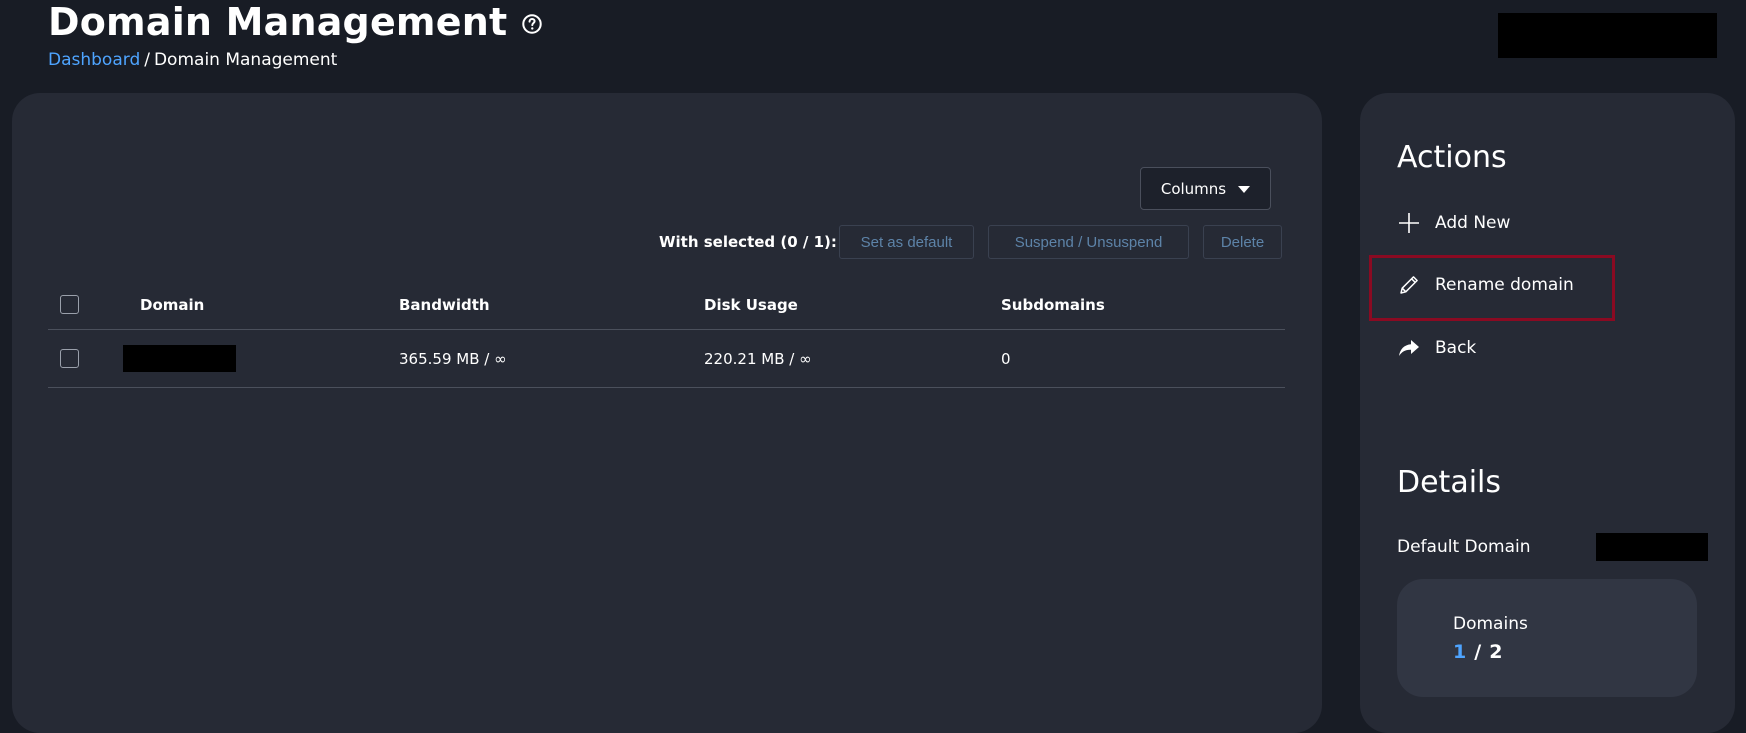  Describe the element at coordinates (179, 358) in the screenshot. I see `domain-name-redacted` at that location.